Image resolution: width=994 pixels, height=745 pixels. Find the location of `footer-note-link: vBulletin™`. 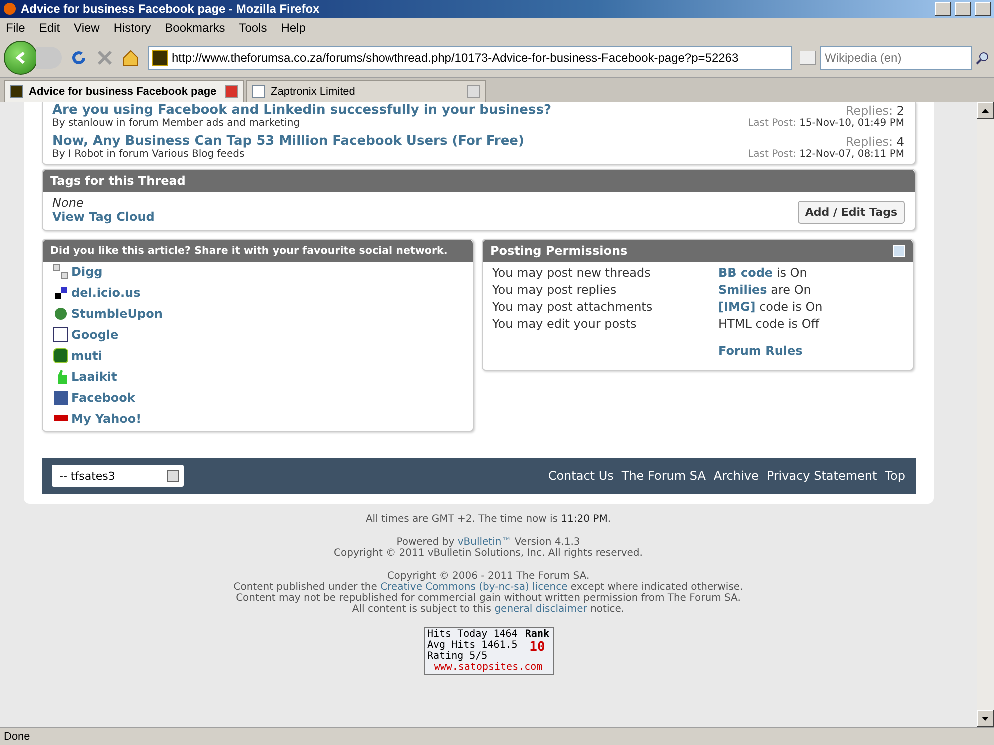

footer-note-link: vBulletin™ is located at coordinates (485, 542).